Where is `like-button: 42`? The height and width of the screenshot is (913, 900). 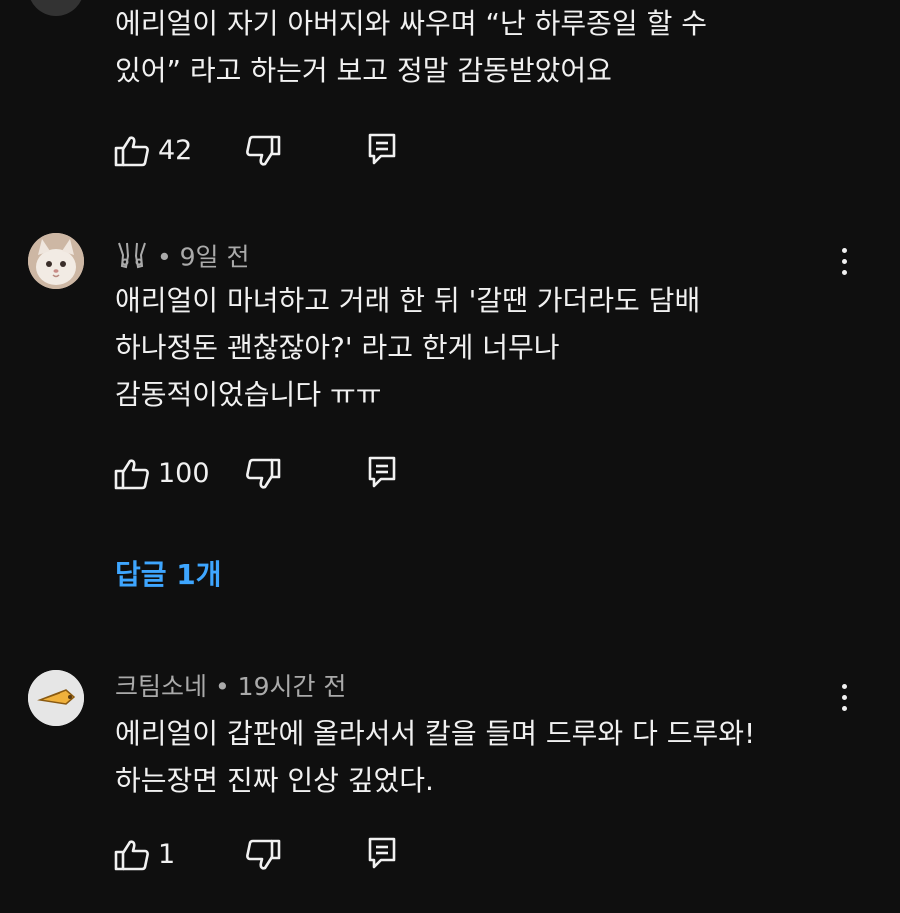
like-button: 42 is located at coordinates (153, 151).